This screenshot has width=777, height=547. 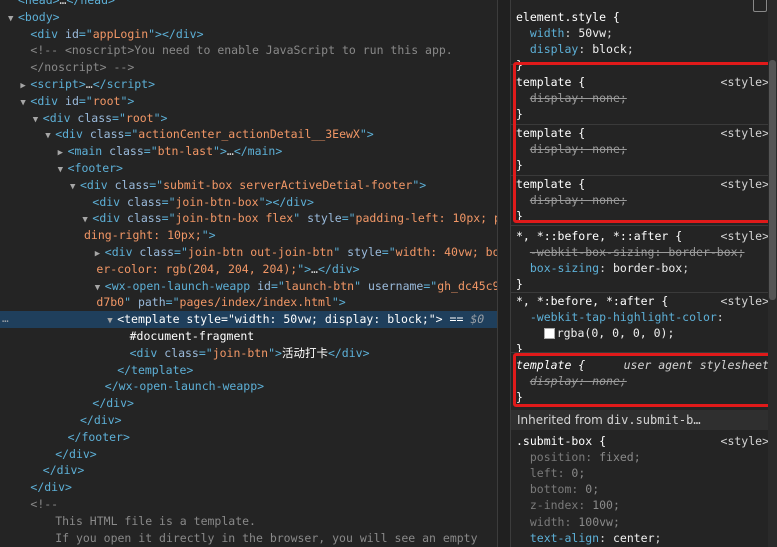 I want to click on scrollbar-thumb, so click(x=772, y=180).